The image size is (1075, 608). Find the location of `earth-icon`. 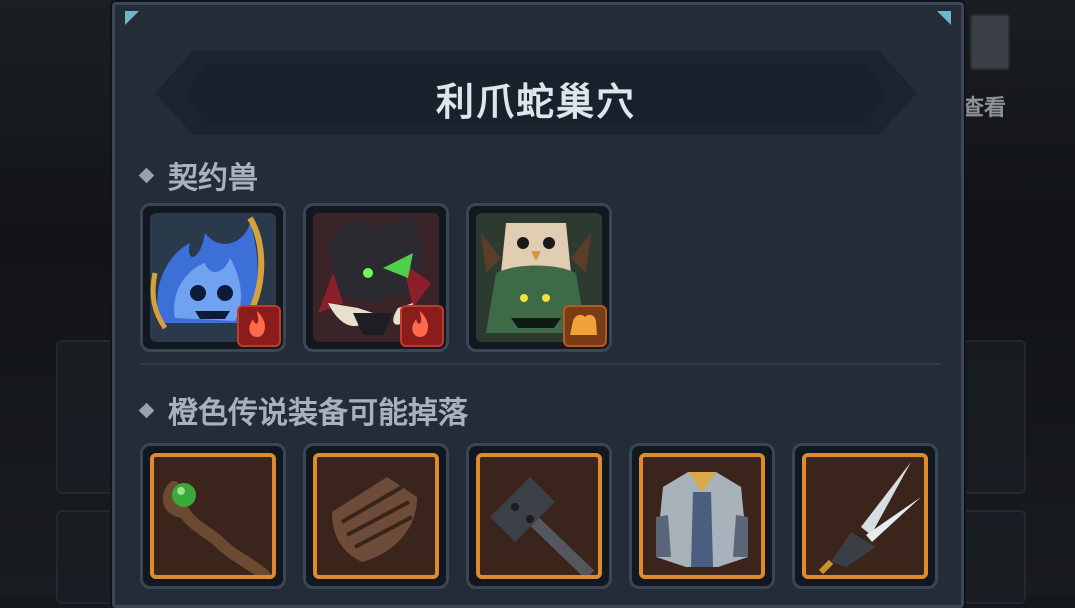

earth-icon is located at coordinates (585, 326).